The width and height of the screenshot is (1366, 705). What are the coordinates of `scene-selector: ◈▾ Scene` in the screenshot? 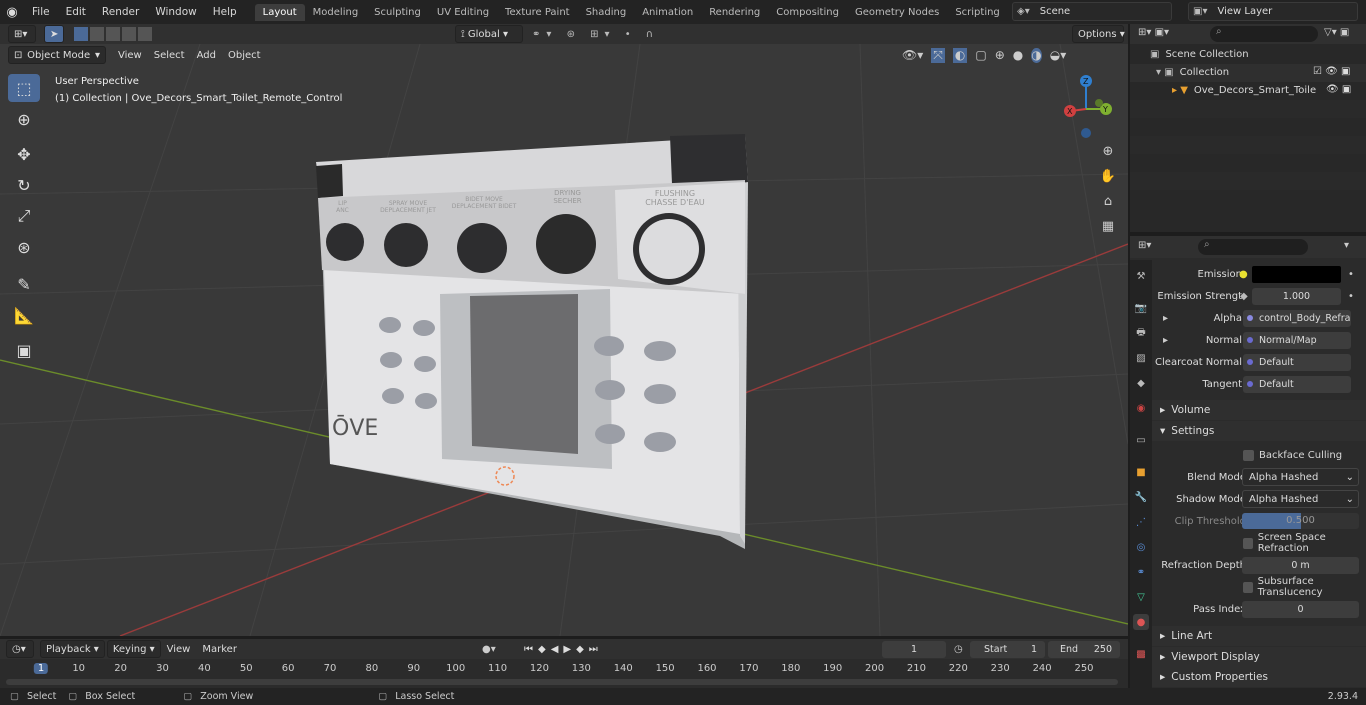 It's located at (1092, 11).